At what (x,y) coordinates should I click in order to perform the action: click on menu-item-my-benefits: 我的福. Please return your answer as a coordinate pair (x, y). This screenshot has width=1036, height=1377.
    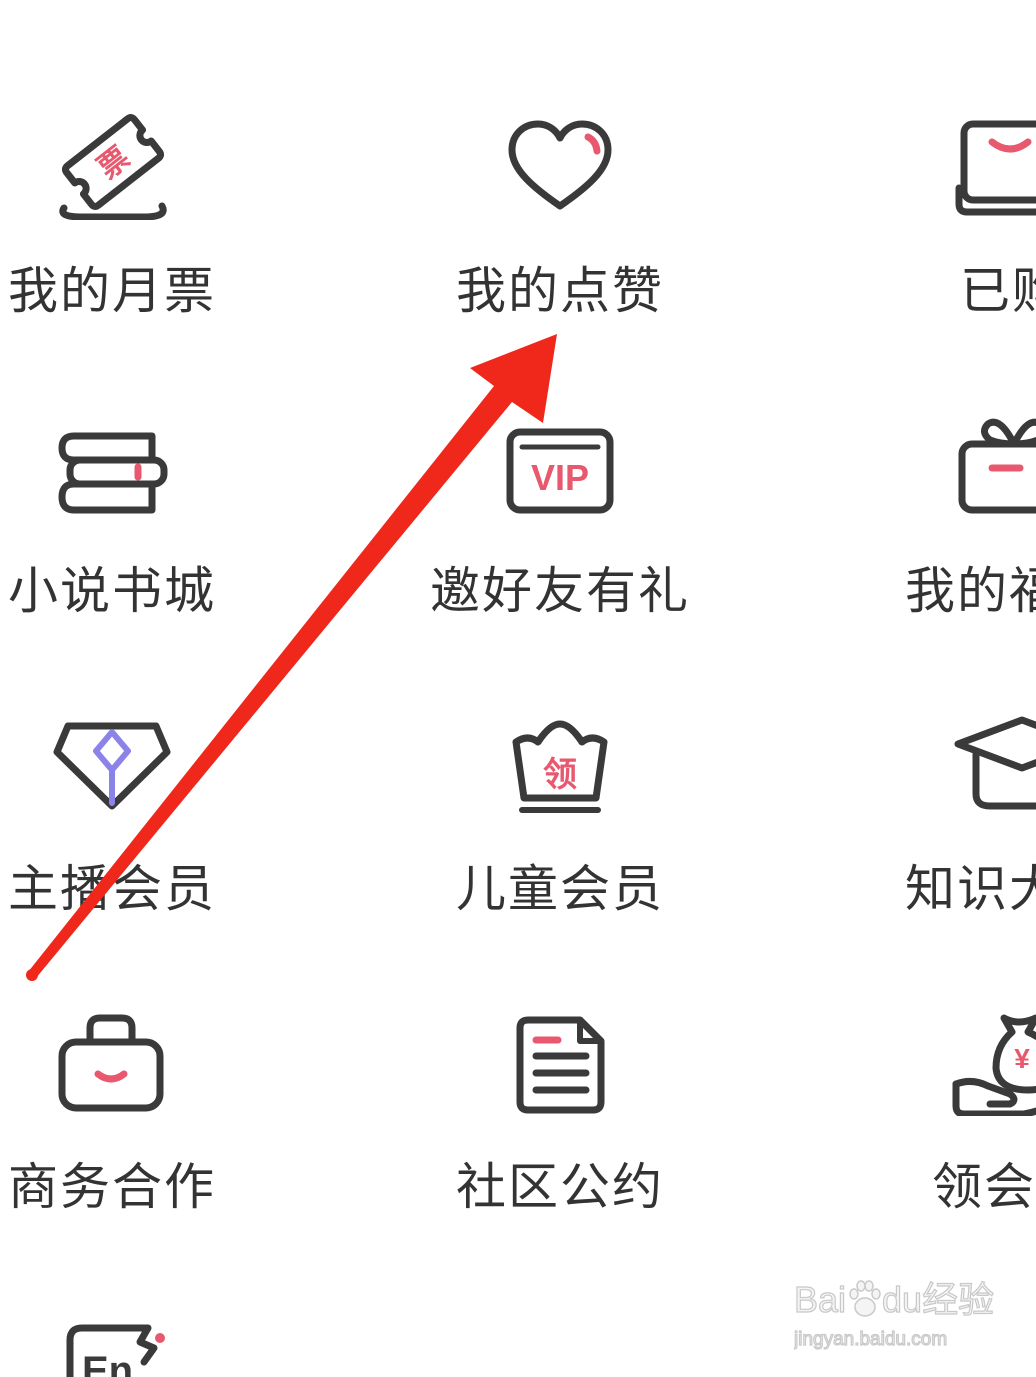
    Looking at the image, I should click on (966, 540).